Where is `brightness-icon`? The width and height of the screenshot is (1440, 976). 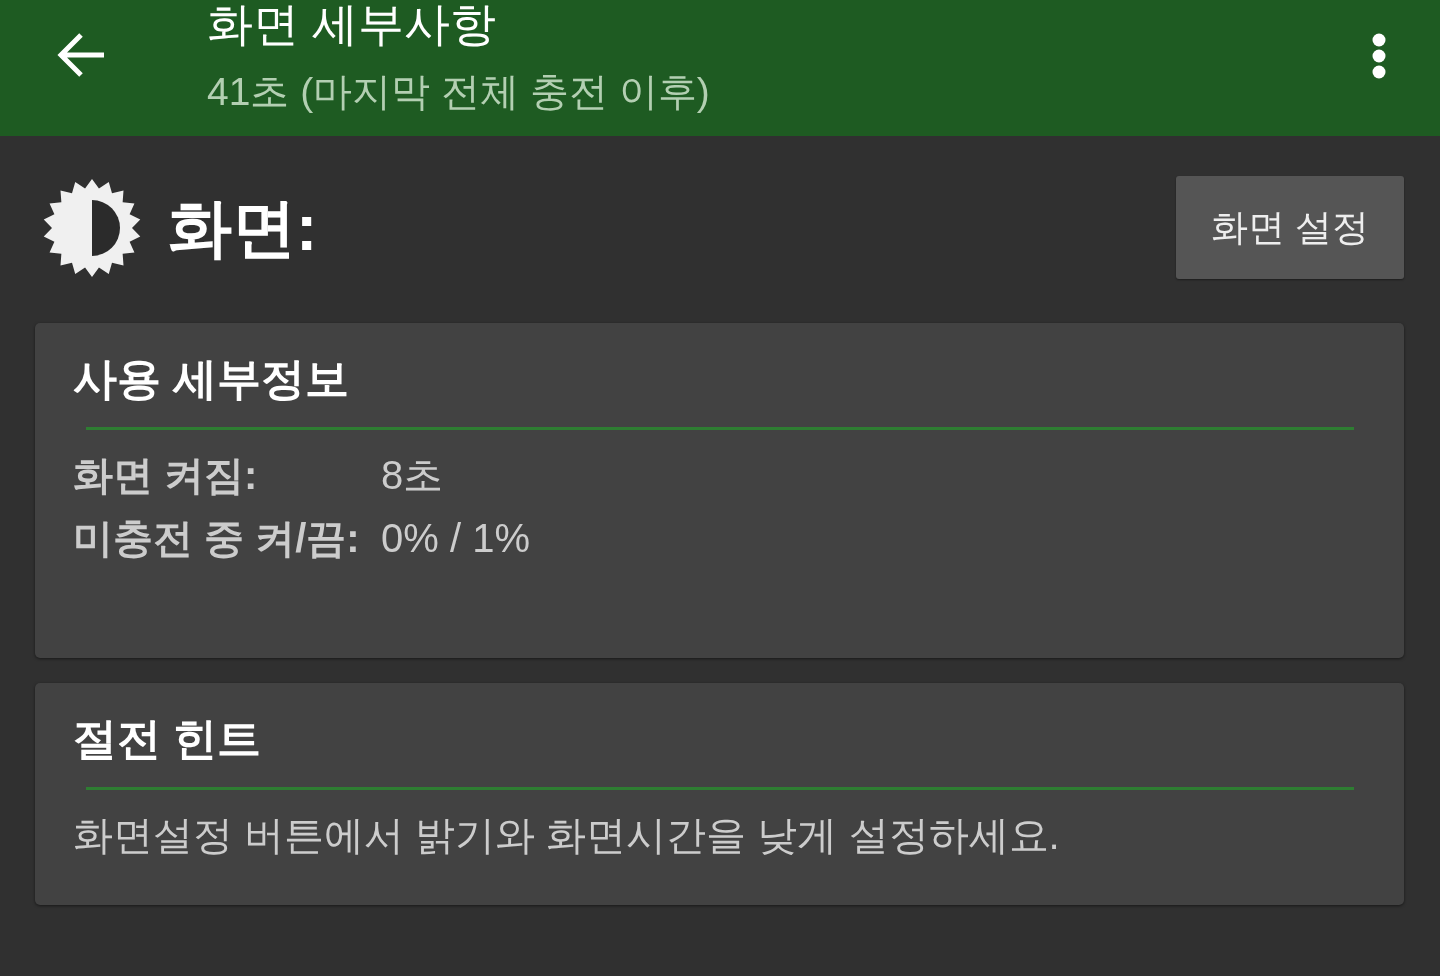 brightness-icon is located at coordinates (92, 227).